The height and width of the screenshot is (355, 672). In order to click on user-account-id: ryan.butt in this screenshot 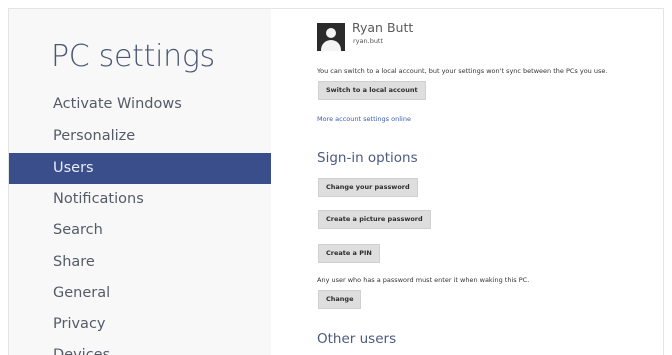, I will do `click(368, 41)`.